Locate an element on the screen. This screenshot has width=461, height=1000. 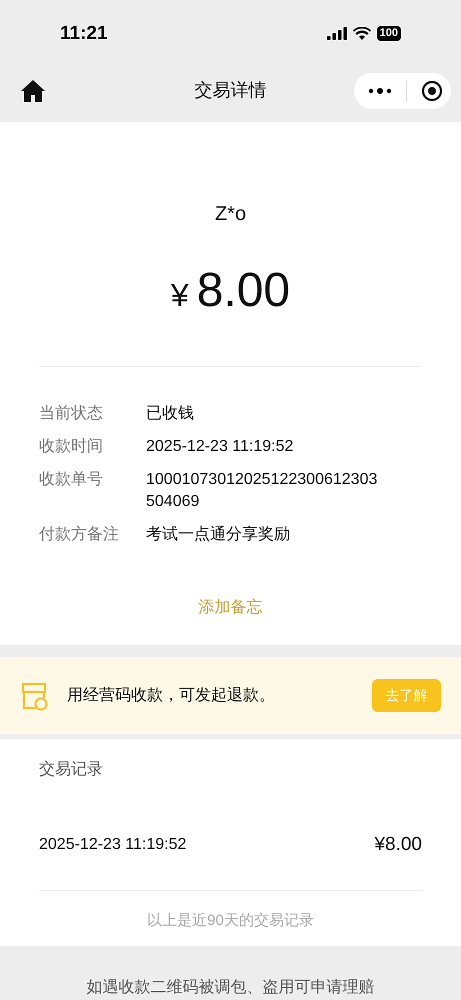
detail-label: 收款单号 is located at coordinates (71, 480).